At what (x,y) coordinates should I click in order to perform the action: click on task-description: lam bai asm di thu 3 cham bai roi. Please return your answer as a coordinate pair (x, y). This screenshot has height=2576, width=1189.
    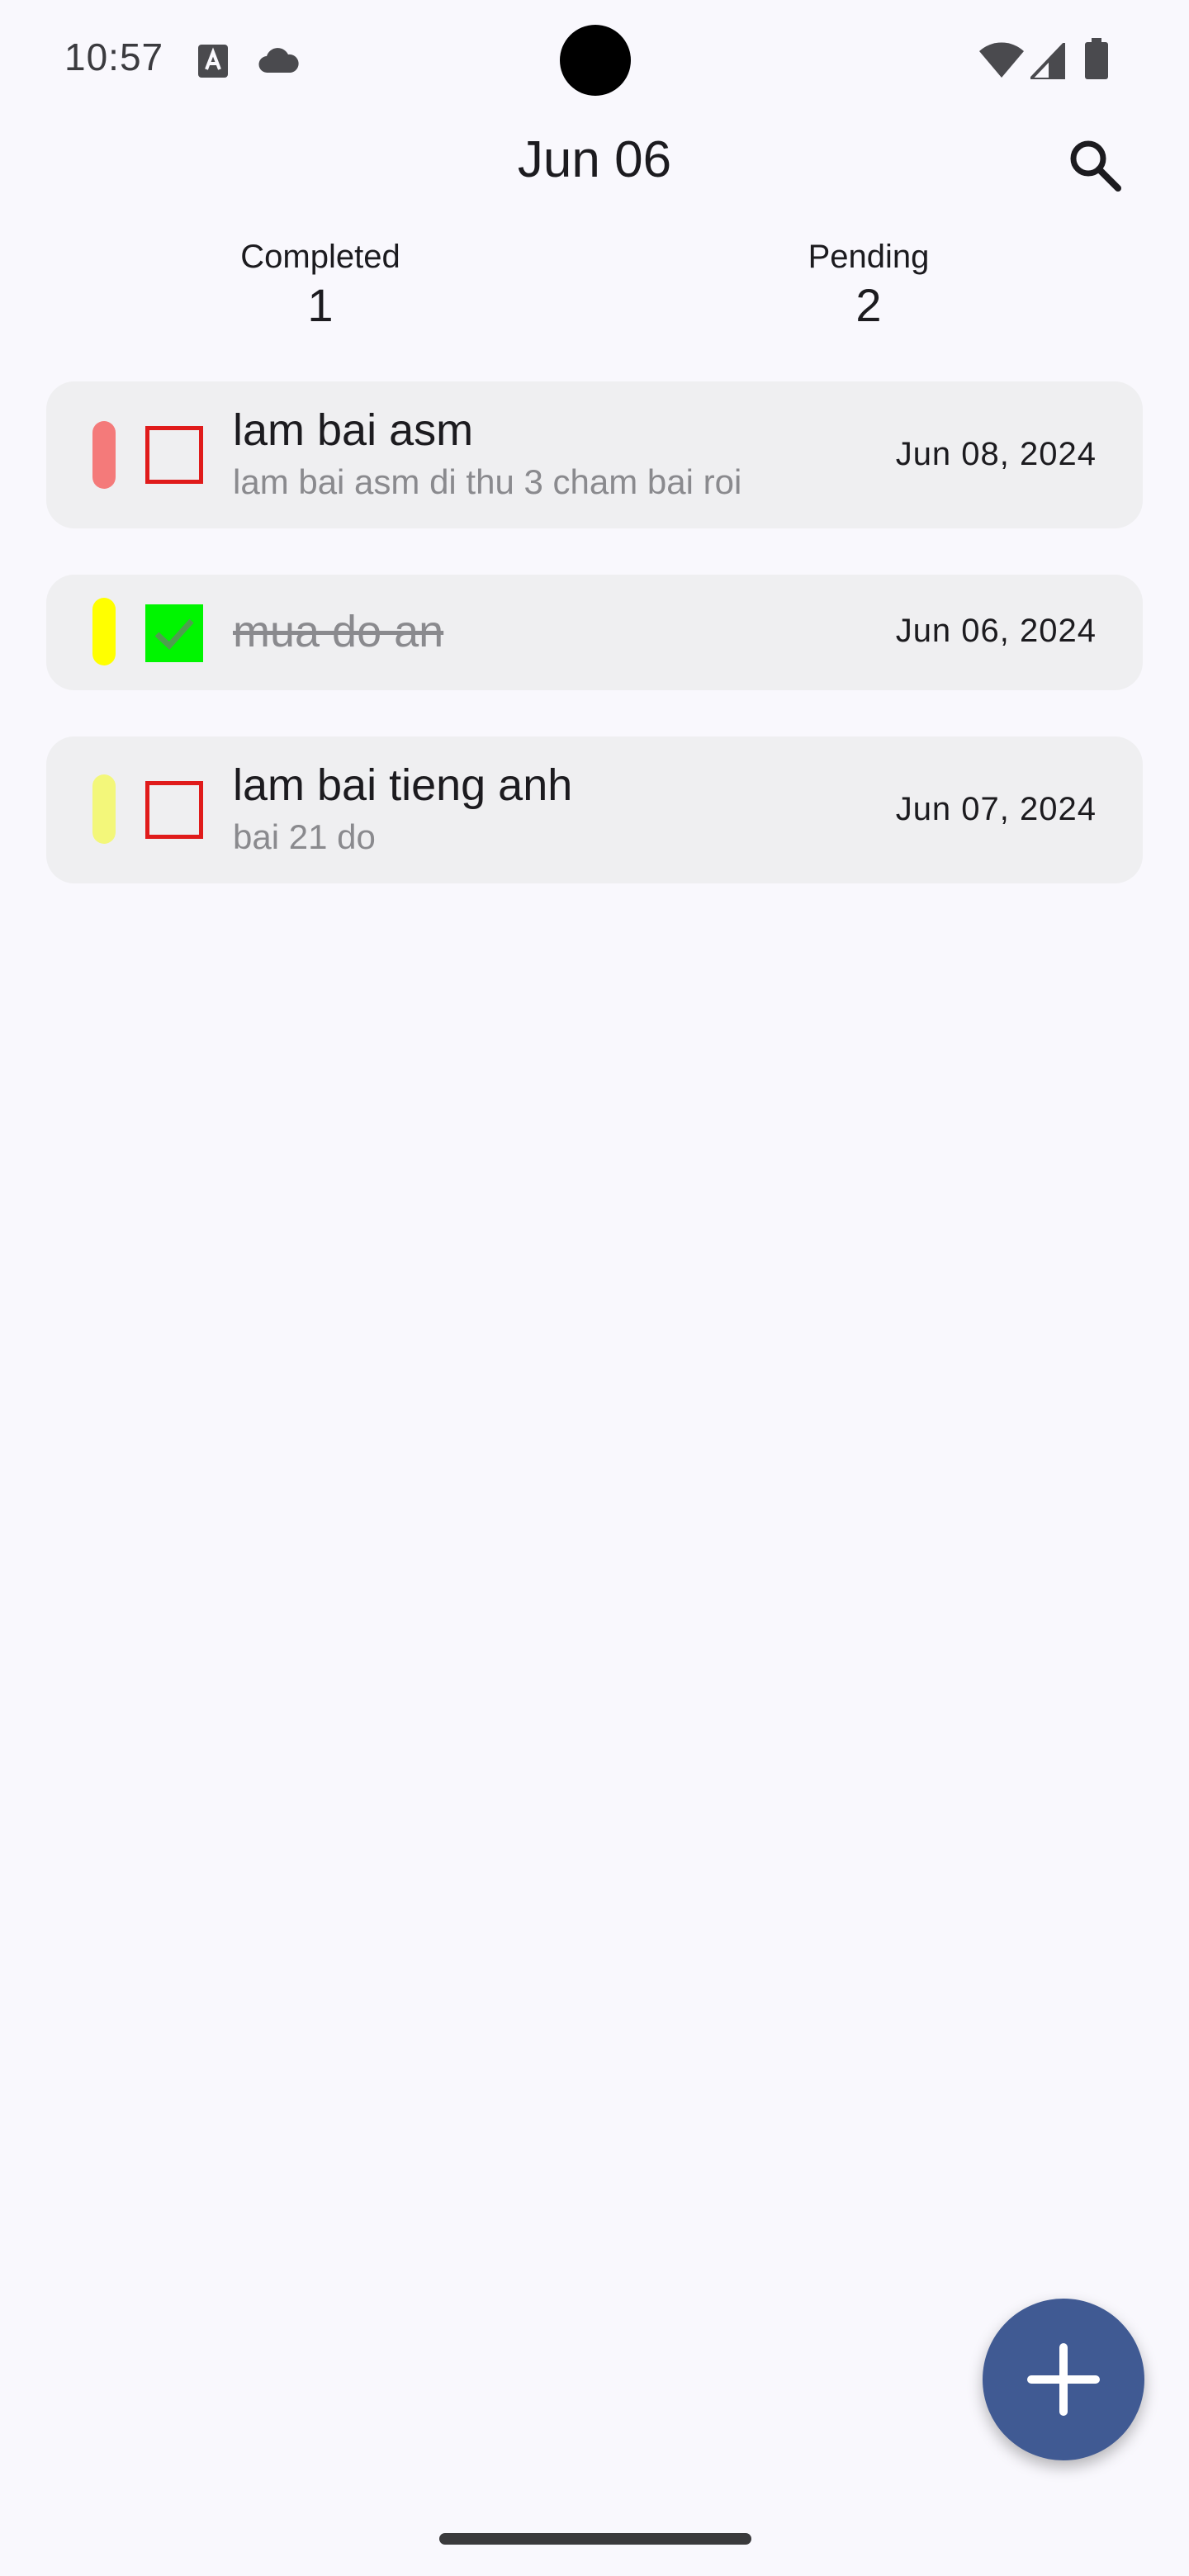
    Looking at the image, I should click on (487, 481).